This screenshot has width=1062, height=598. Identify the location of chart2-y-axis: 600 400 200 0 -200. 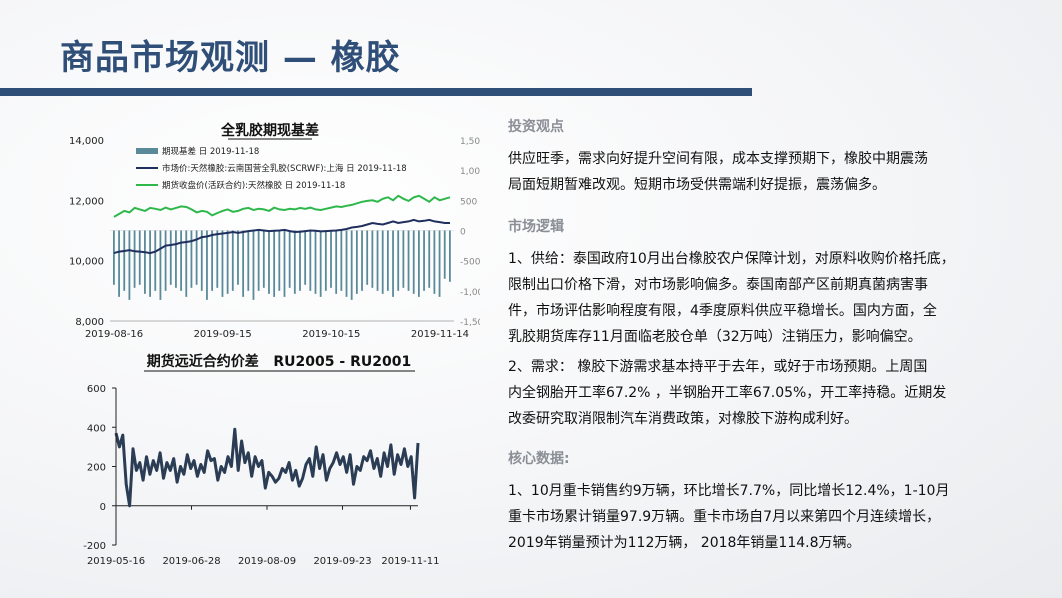
(100, 468).